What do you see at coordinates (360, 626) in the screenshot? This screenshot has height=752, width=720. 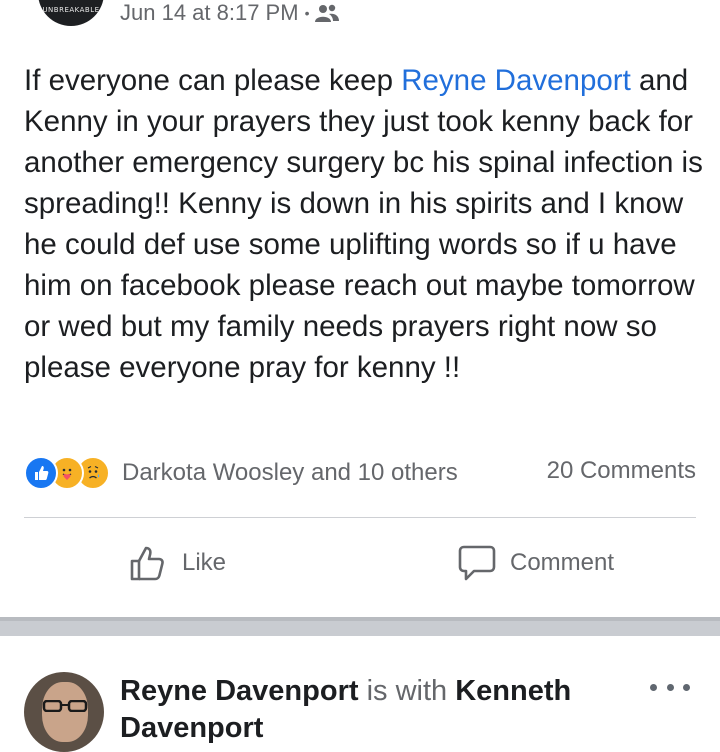 I see `feed-separator` at bounding box center [360, 626].